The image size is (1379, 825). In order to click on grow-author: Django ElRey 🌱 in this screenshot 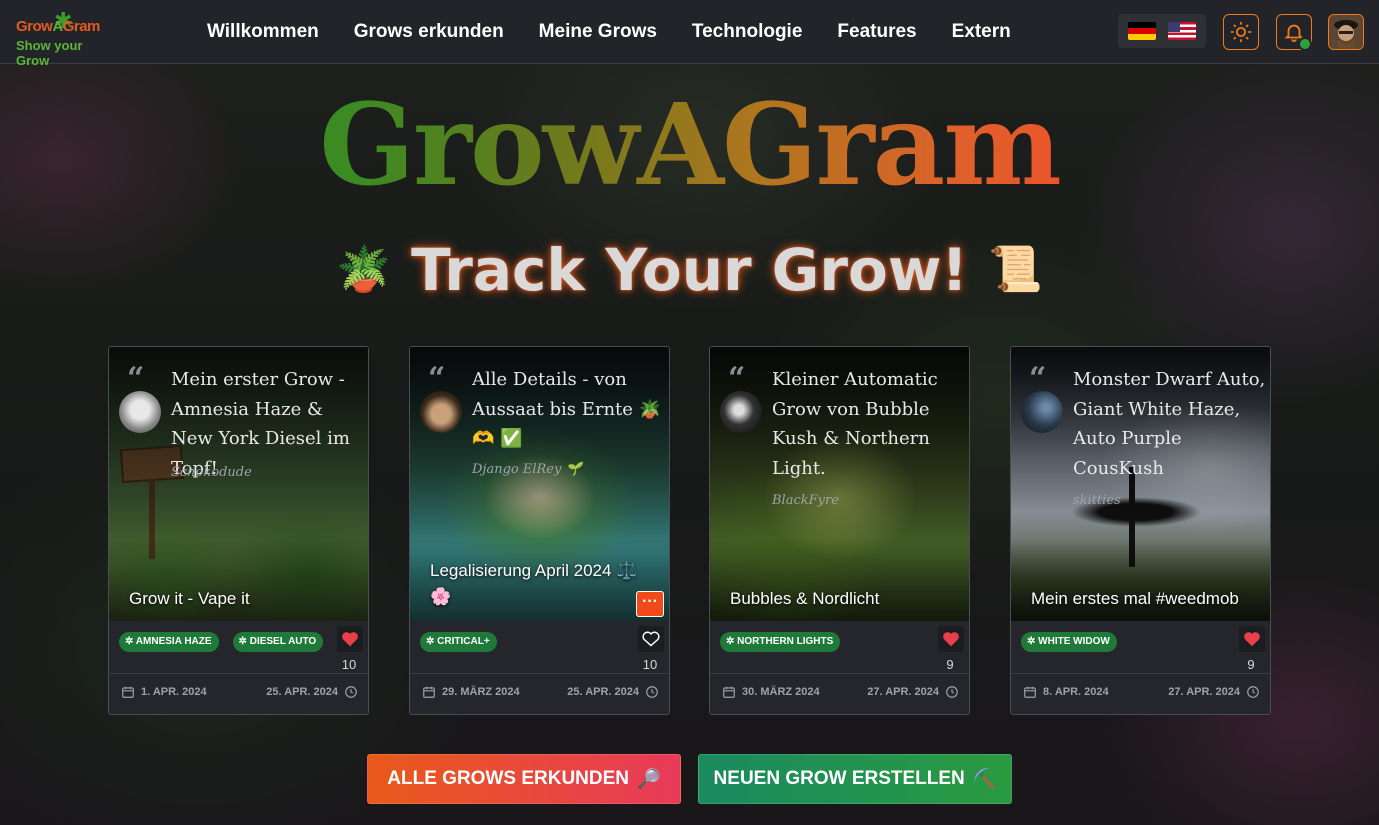, I will do `click(527, 469)`.